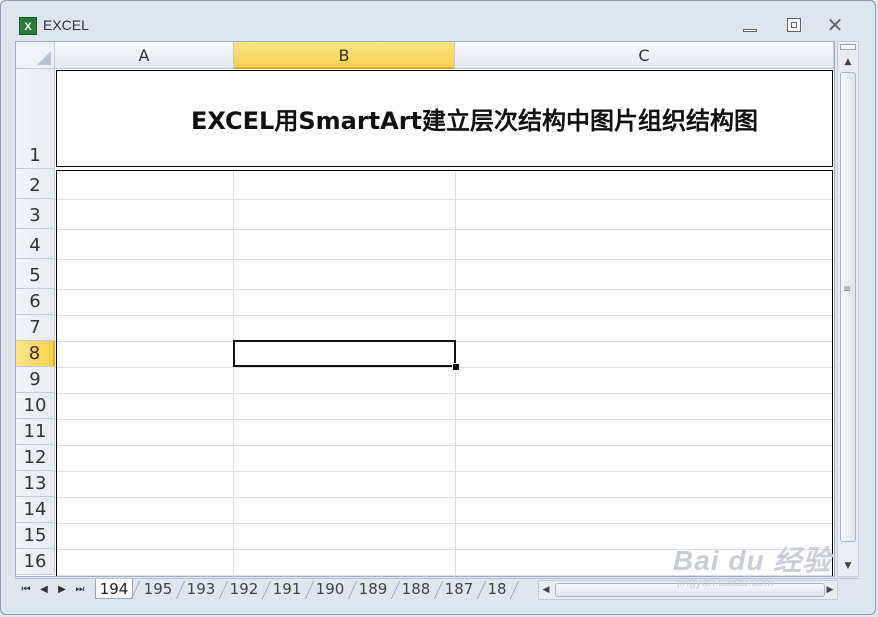  Describe the element at coordinates (644, 55) in the screenshot. I see `column-header-c: C` at that location.